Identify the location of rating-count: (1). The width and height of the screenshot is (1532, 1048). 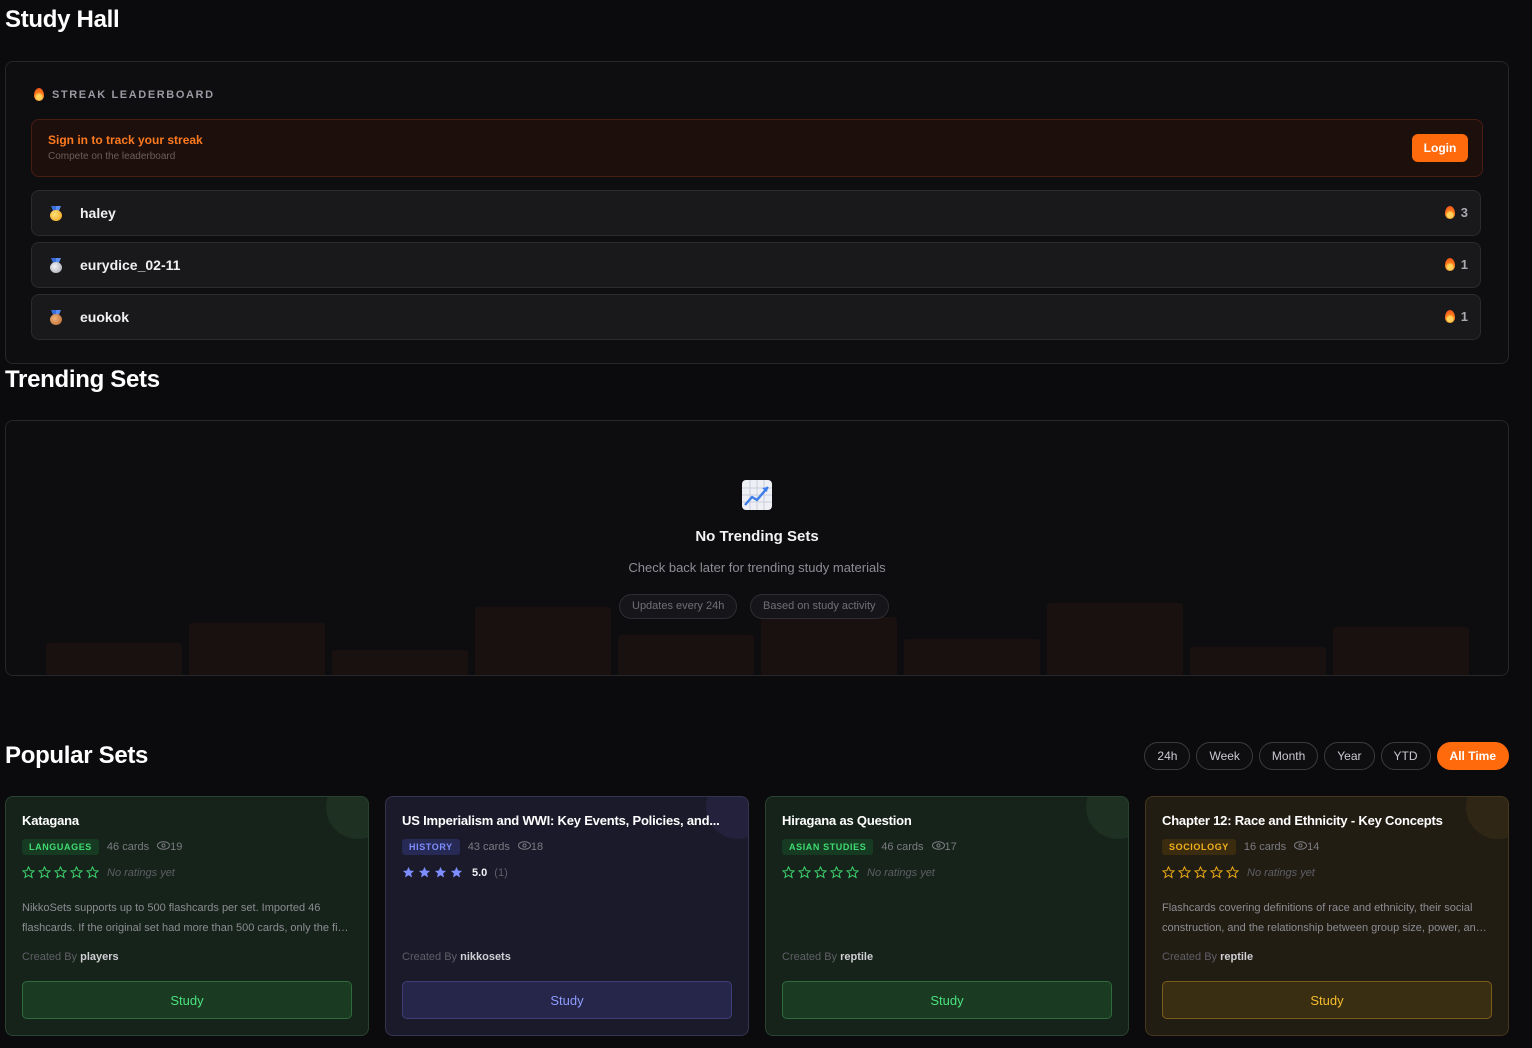
(501, 872).